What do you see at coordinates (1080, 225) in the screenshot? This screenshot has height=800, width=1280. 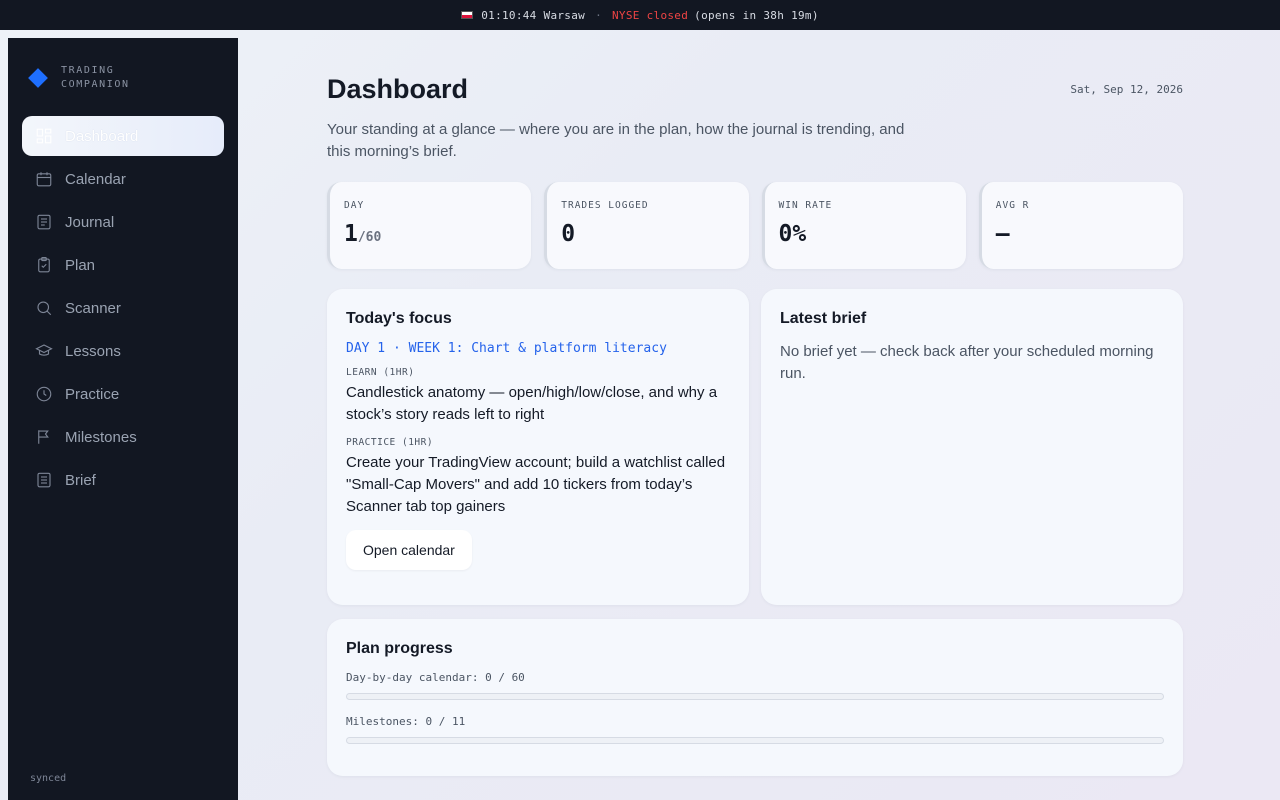 I see `stat-card-avg-r: AVG R —` at bounding box center [1080, 225].